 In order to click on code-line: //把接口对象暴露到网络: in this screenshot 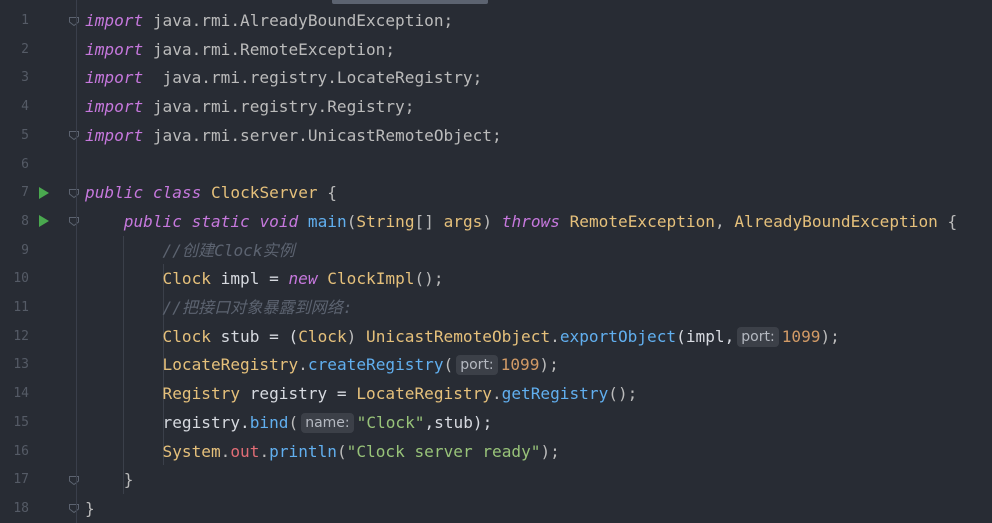, I will do `click(219, 307)`.